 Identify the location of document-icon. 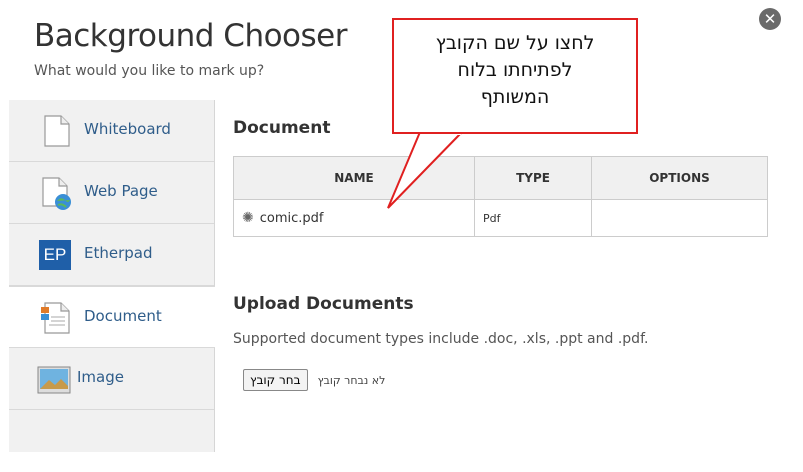
(55, 318).